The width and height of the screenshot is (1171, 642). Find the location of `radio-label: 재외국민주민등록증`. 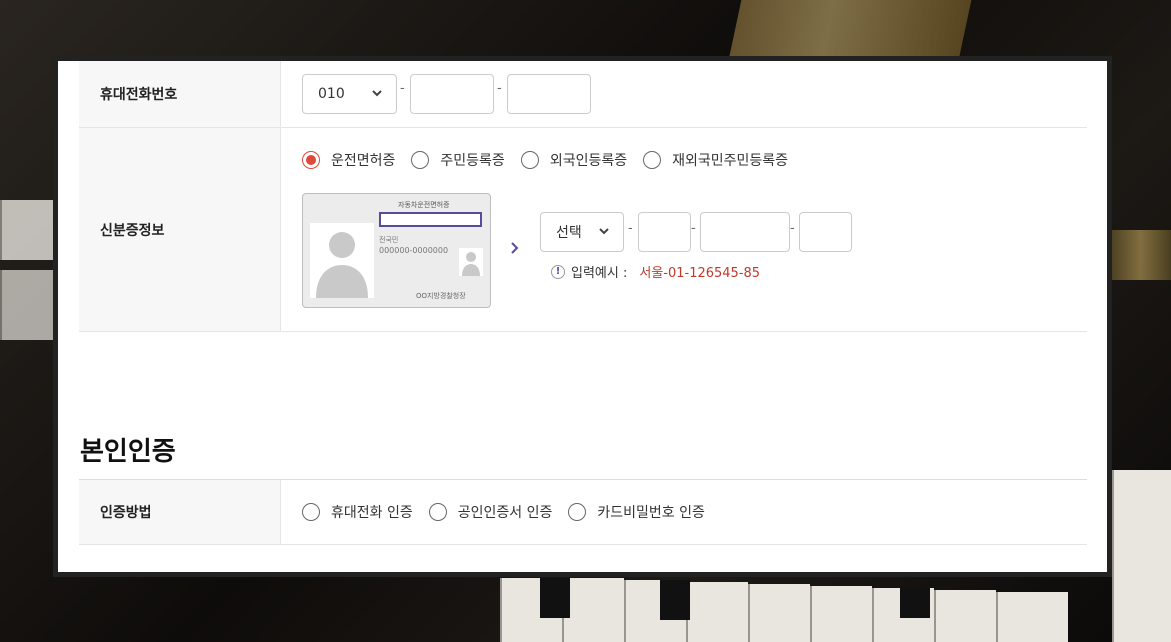

radio-label: 재외국민주민등록증 is located at coordinates (730, 161).